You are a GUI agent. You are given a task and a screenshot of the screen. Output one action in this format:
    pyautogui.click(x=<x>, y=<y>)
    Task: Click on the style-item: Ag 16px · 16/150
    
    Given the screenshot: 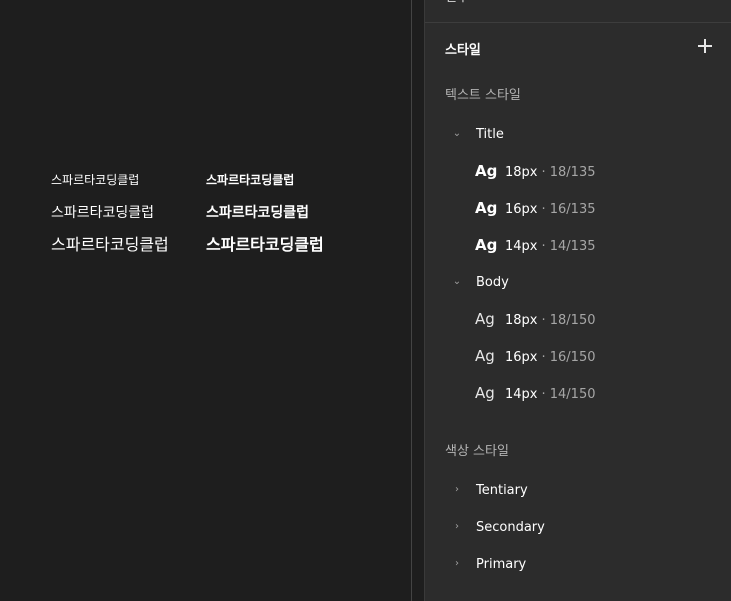 What is the action you would take?
    pyautogui.click(x=535, y=356)
    